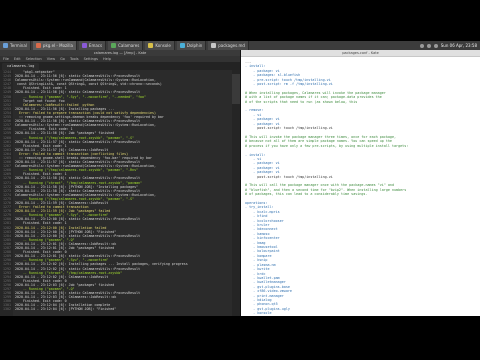  I want to click on taskbar-task: Emacs, so click(92, 45).